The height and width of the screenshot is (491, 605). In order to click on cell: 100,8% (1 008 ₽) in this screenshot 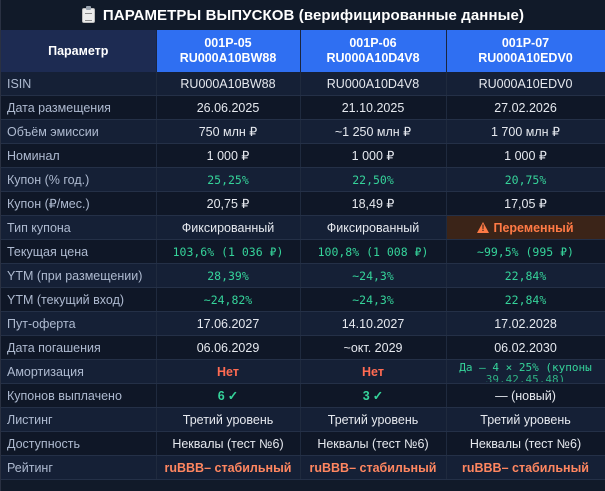, I will do `click(373, 251)`.